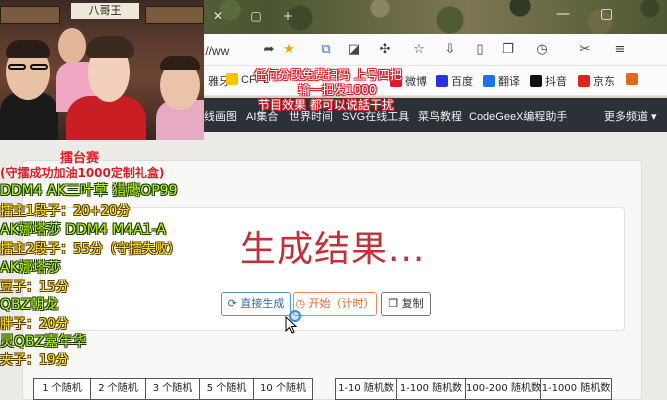 This screenshot has height=400, width=667. Describe the element at coordinates (585, 50) in the screenshot. I see `scissors-icon: ✂` at that location.